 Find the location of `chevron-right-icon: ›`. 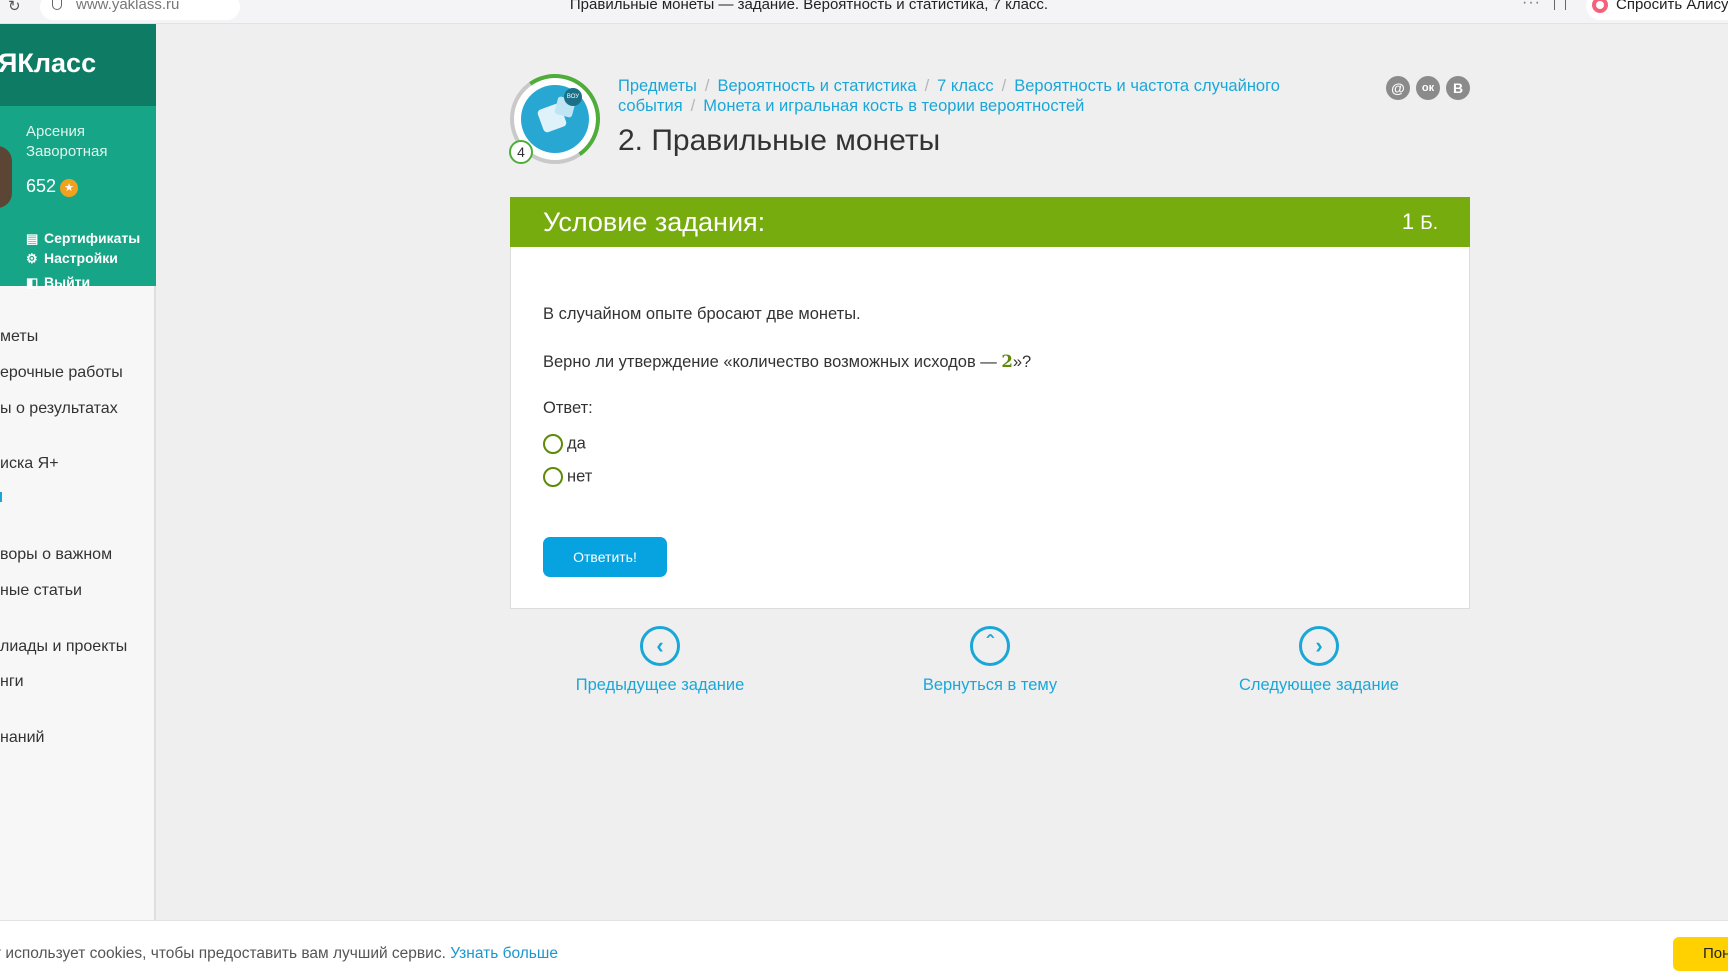

chevron-right-icon: › is located at coordinates (1319, 646).